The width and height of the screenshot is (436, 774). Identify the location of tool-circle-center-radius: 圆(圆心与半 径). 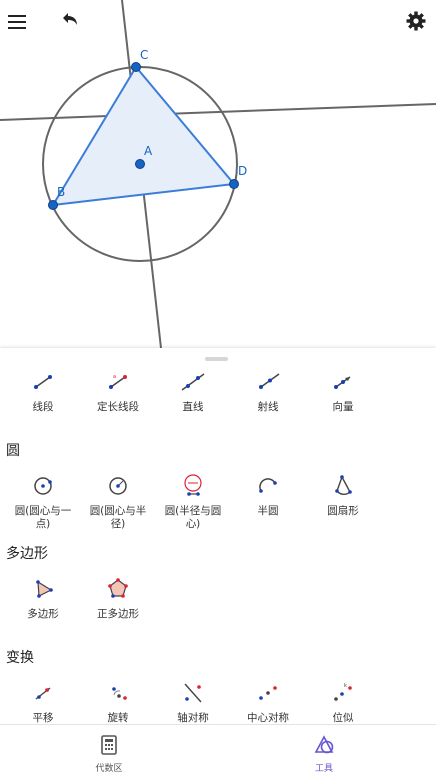
(118, 501).